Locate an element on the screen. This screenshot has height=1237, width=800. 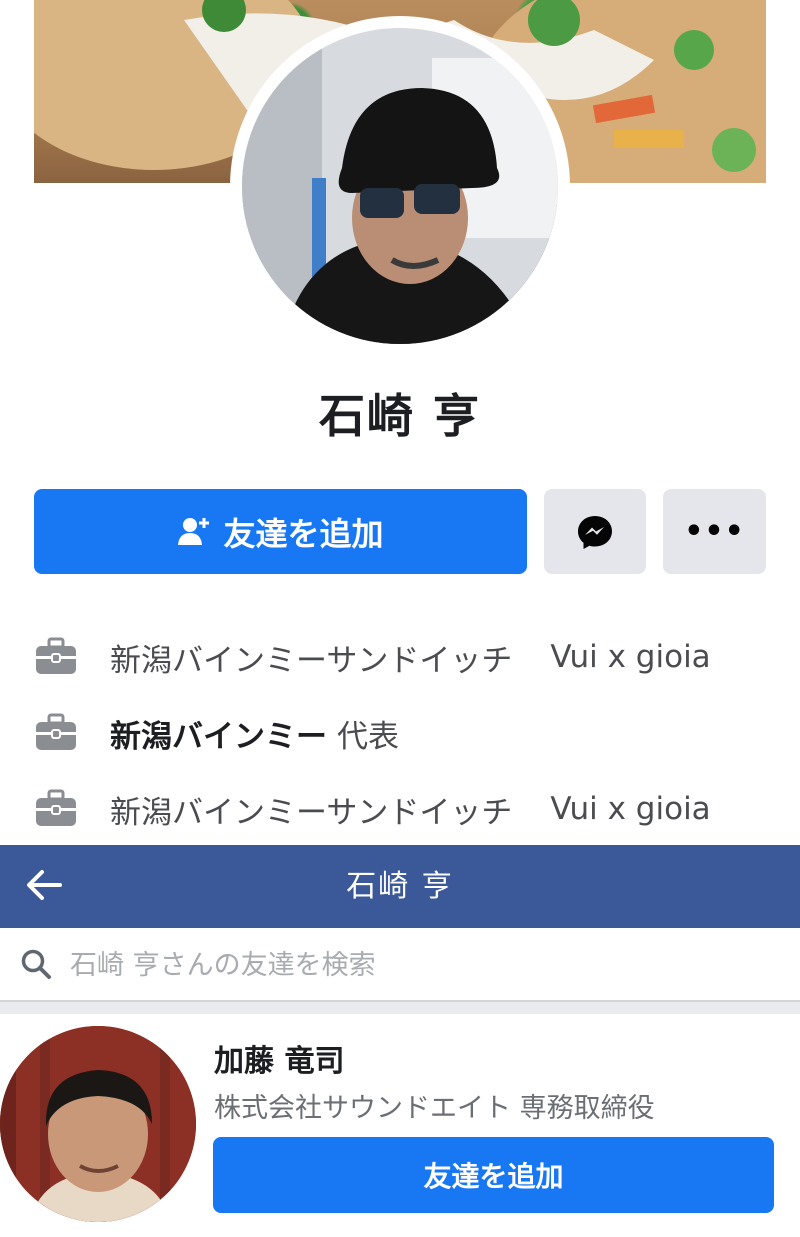
friend-add-friend-button: 友達を追加 is located at coordinates (493, 1175).